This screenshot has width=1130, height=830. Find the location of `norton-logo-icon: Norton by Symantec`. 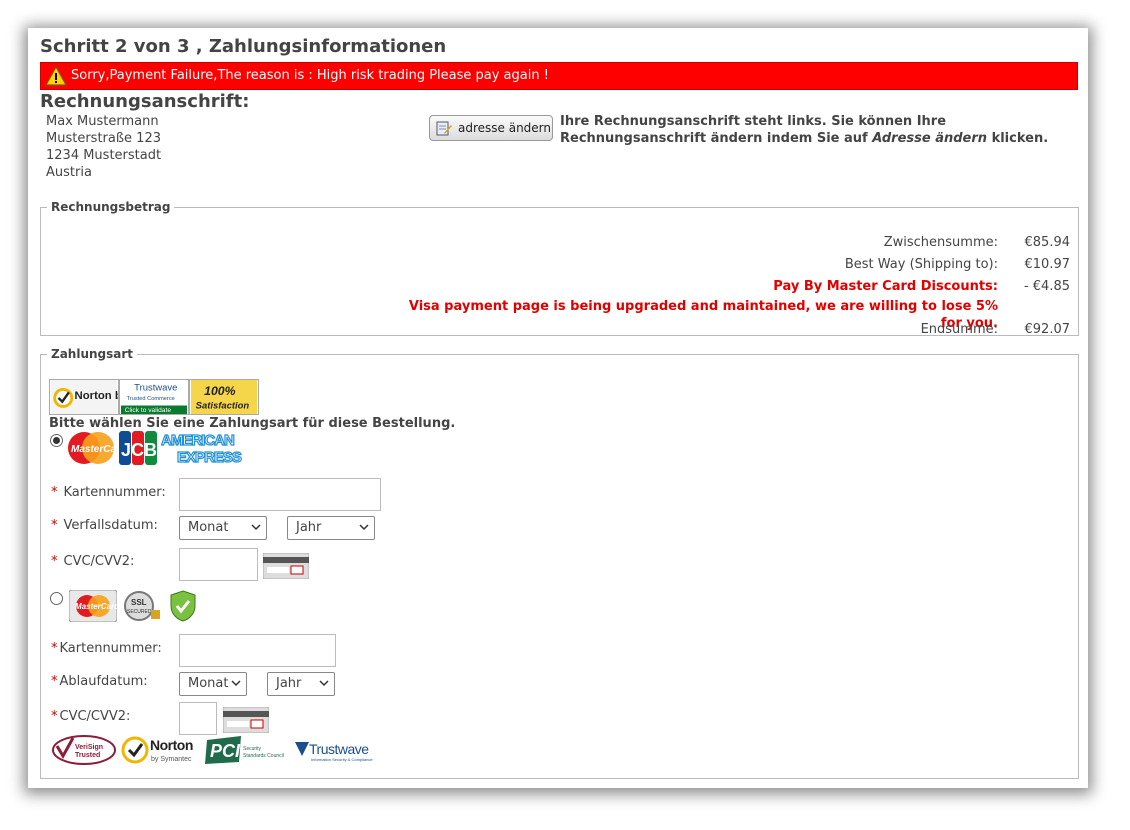

norton-logo-icon: Norton by Symantec is located at coordinates (157, 750).